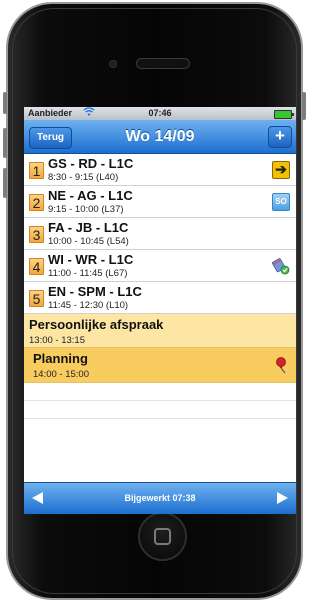 This screenshot has width=320, height=603. I want to click on lesson-row: 2 NE - AG - L1C 9:15 - 10:00 (L37) SO, so click(160, 202).